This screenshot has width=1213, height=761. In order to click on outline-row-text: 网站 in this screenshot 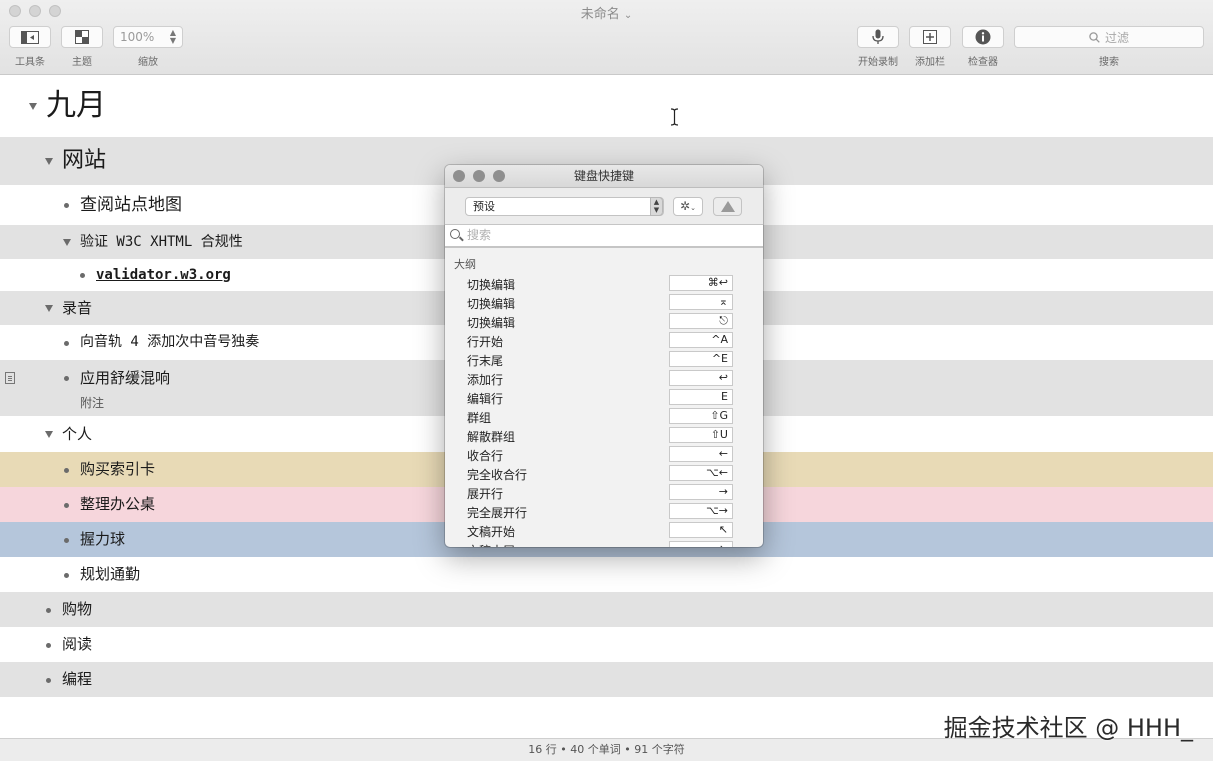, I will do `click(84, 160)`.